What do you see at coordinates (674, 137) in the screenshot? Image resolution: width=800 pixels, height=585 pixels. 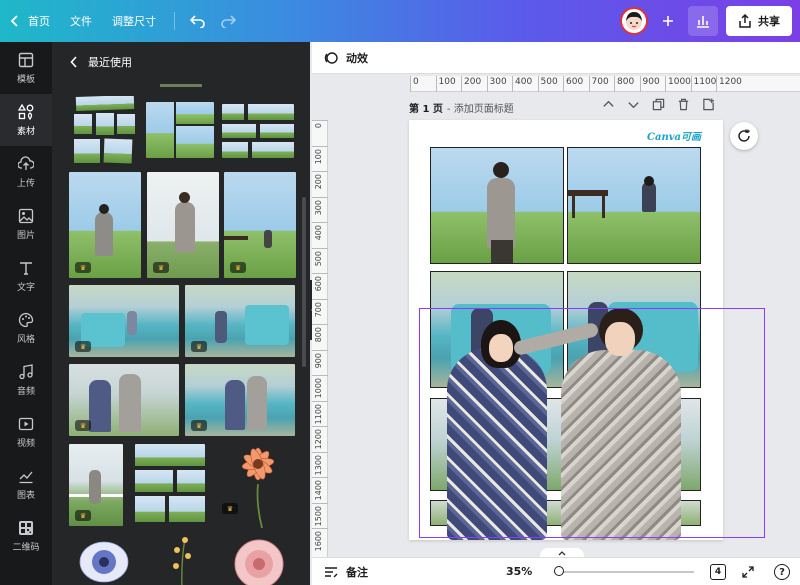 I see `canva-logo: Canva可画` at bounding box center [674, 137].